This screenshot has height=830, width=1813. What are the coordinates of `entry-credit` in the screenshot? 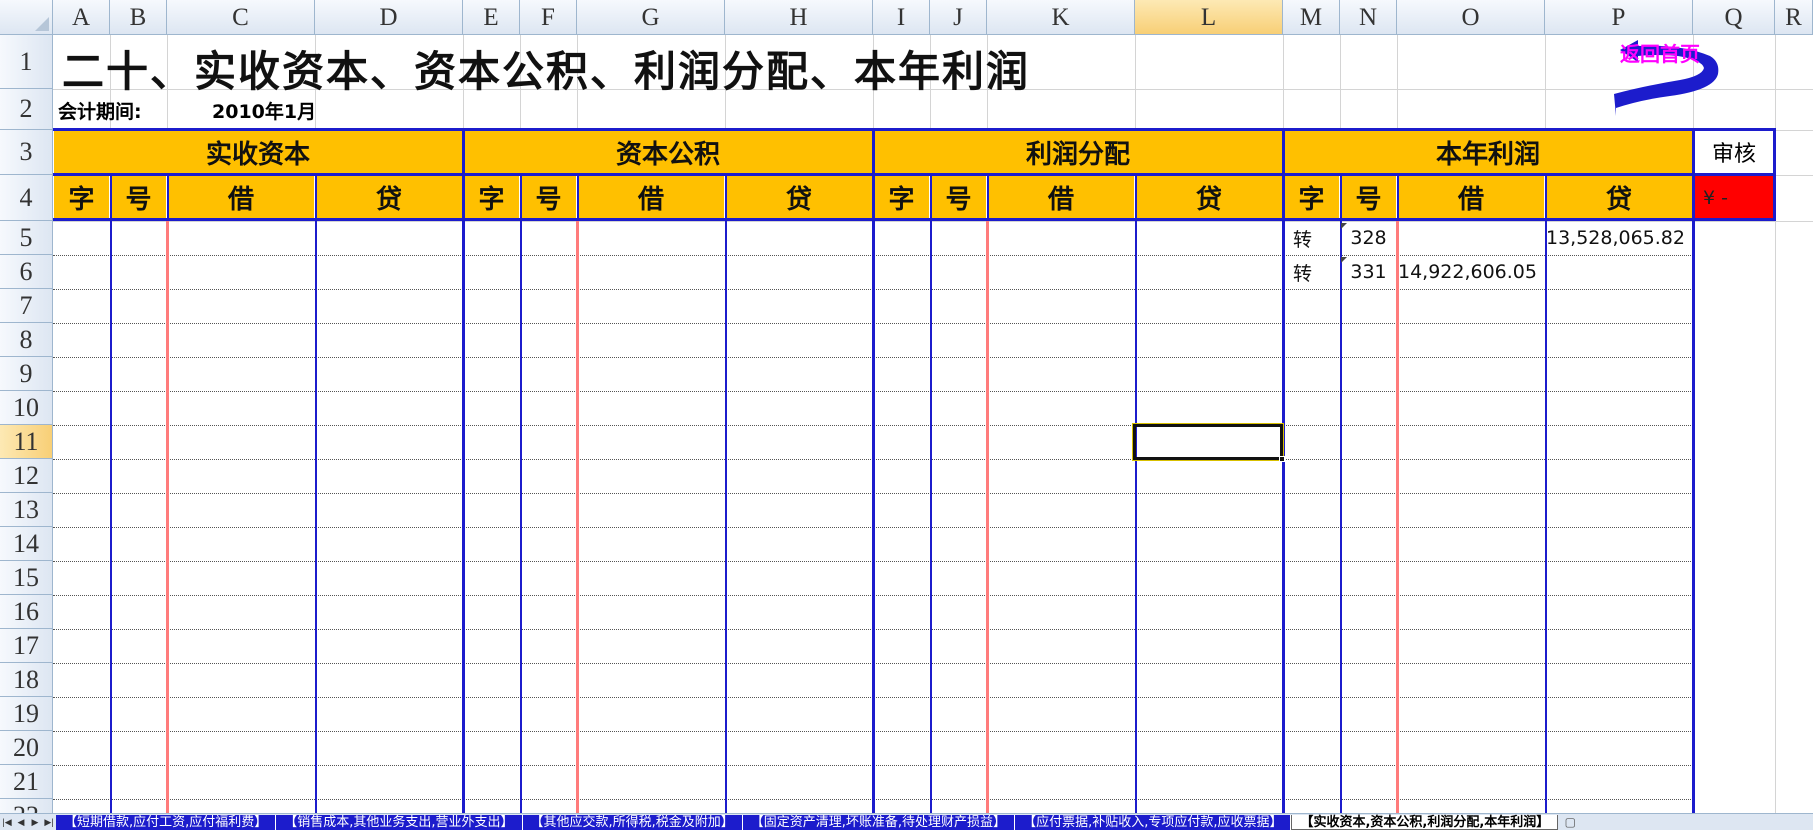 It's located at (1615, 272).